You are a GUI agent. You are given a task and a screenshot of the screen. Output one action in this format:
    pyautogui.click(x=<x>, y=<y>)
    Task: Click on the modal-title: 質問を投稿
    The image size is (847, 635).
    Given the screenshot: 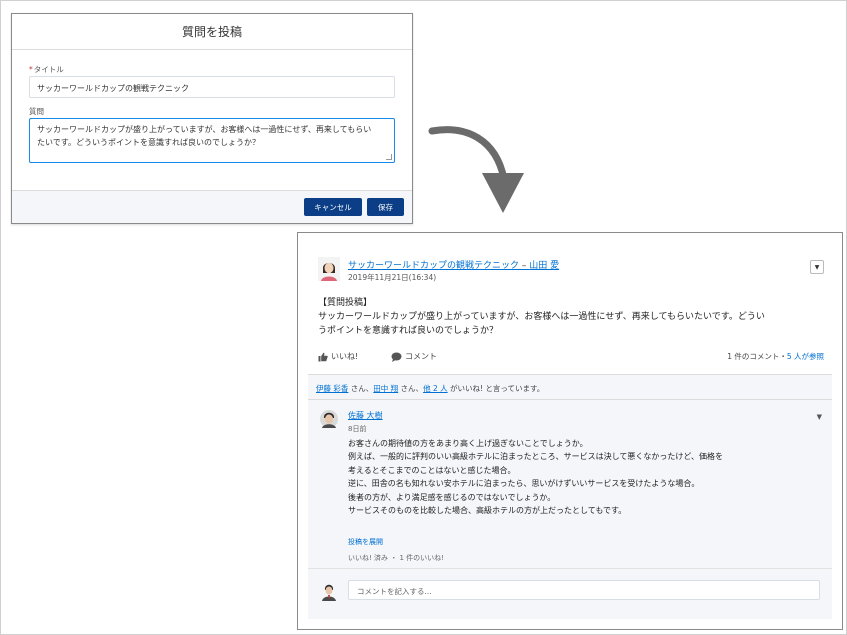 What is the action you would take?
    pyautogui.click(x=212, y=32)
    